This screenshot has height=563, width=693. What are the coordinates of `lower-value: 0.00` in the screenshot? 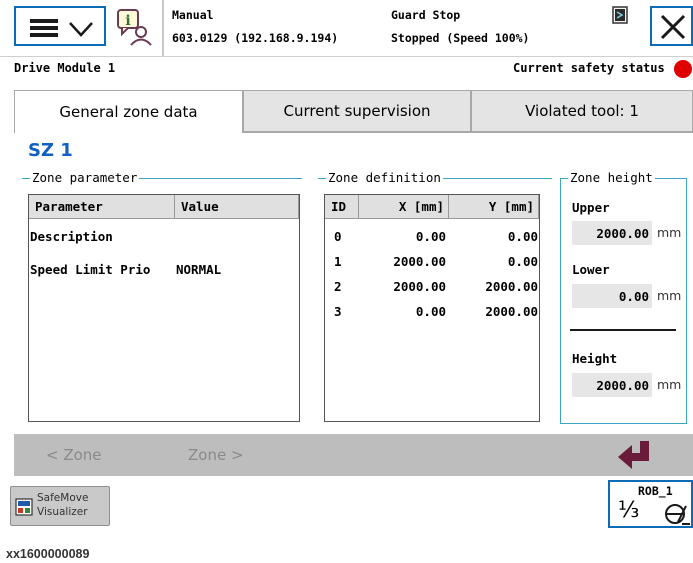 It's located at (612, 296).